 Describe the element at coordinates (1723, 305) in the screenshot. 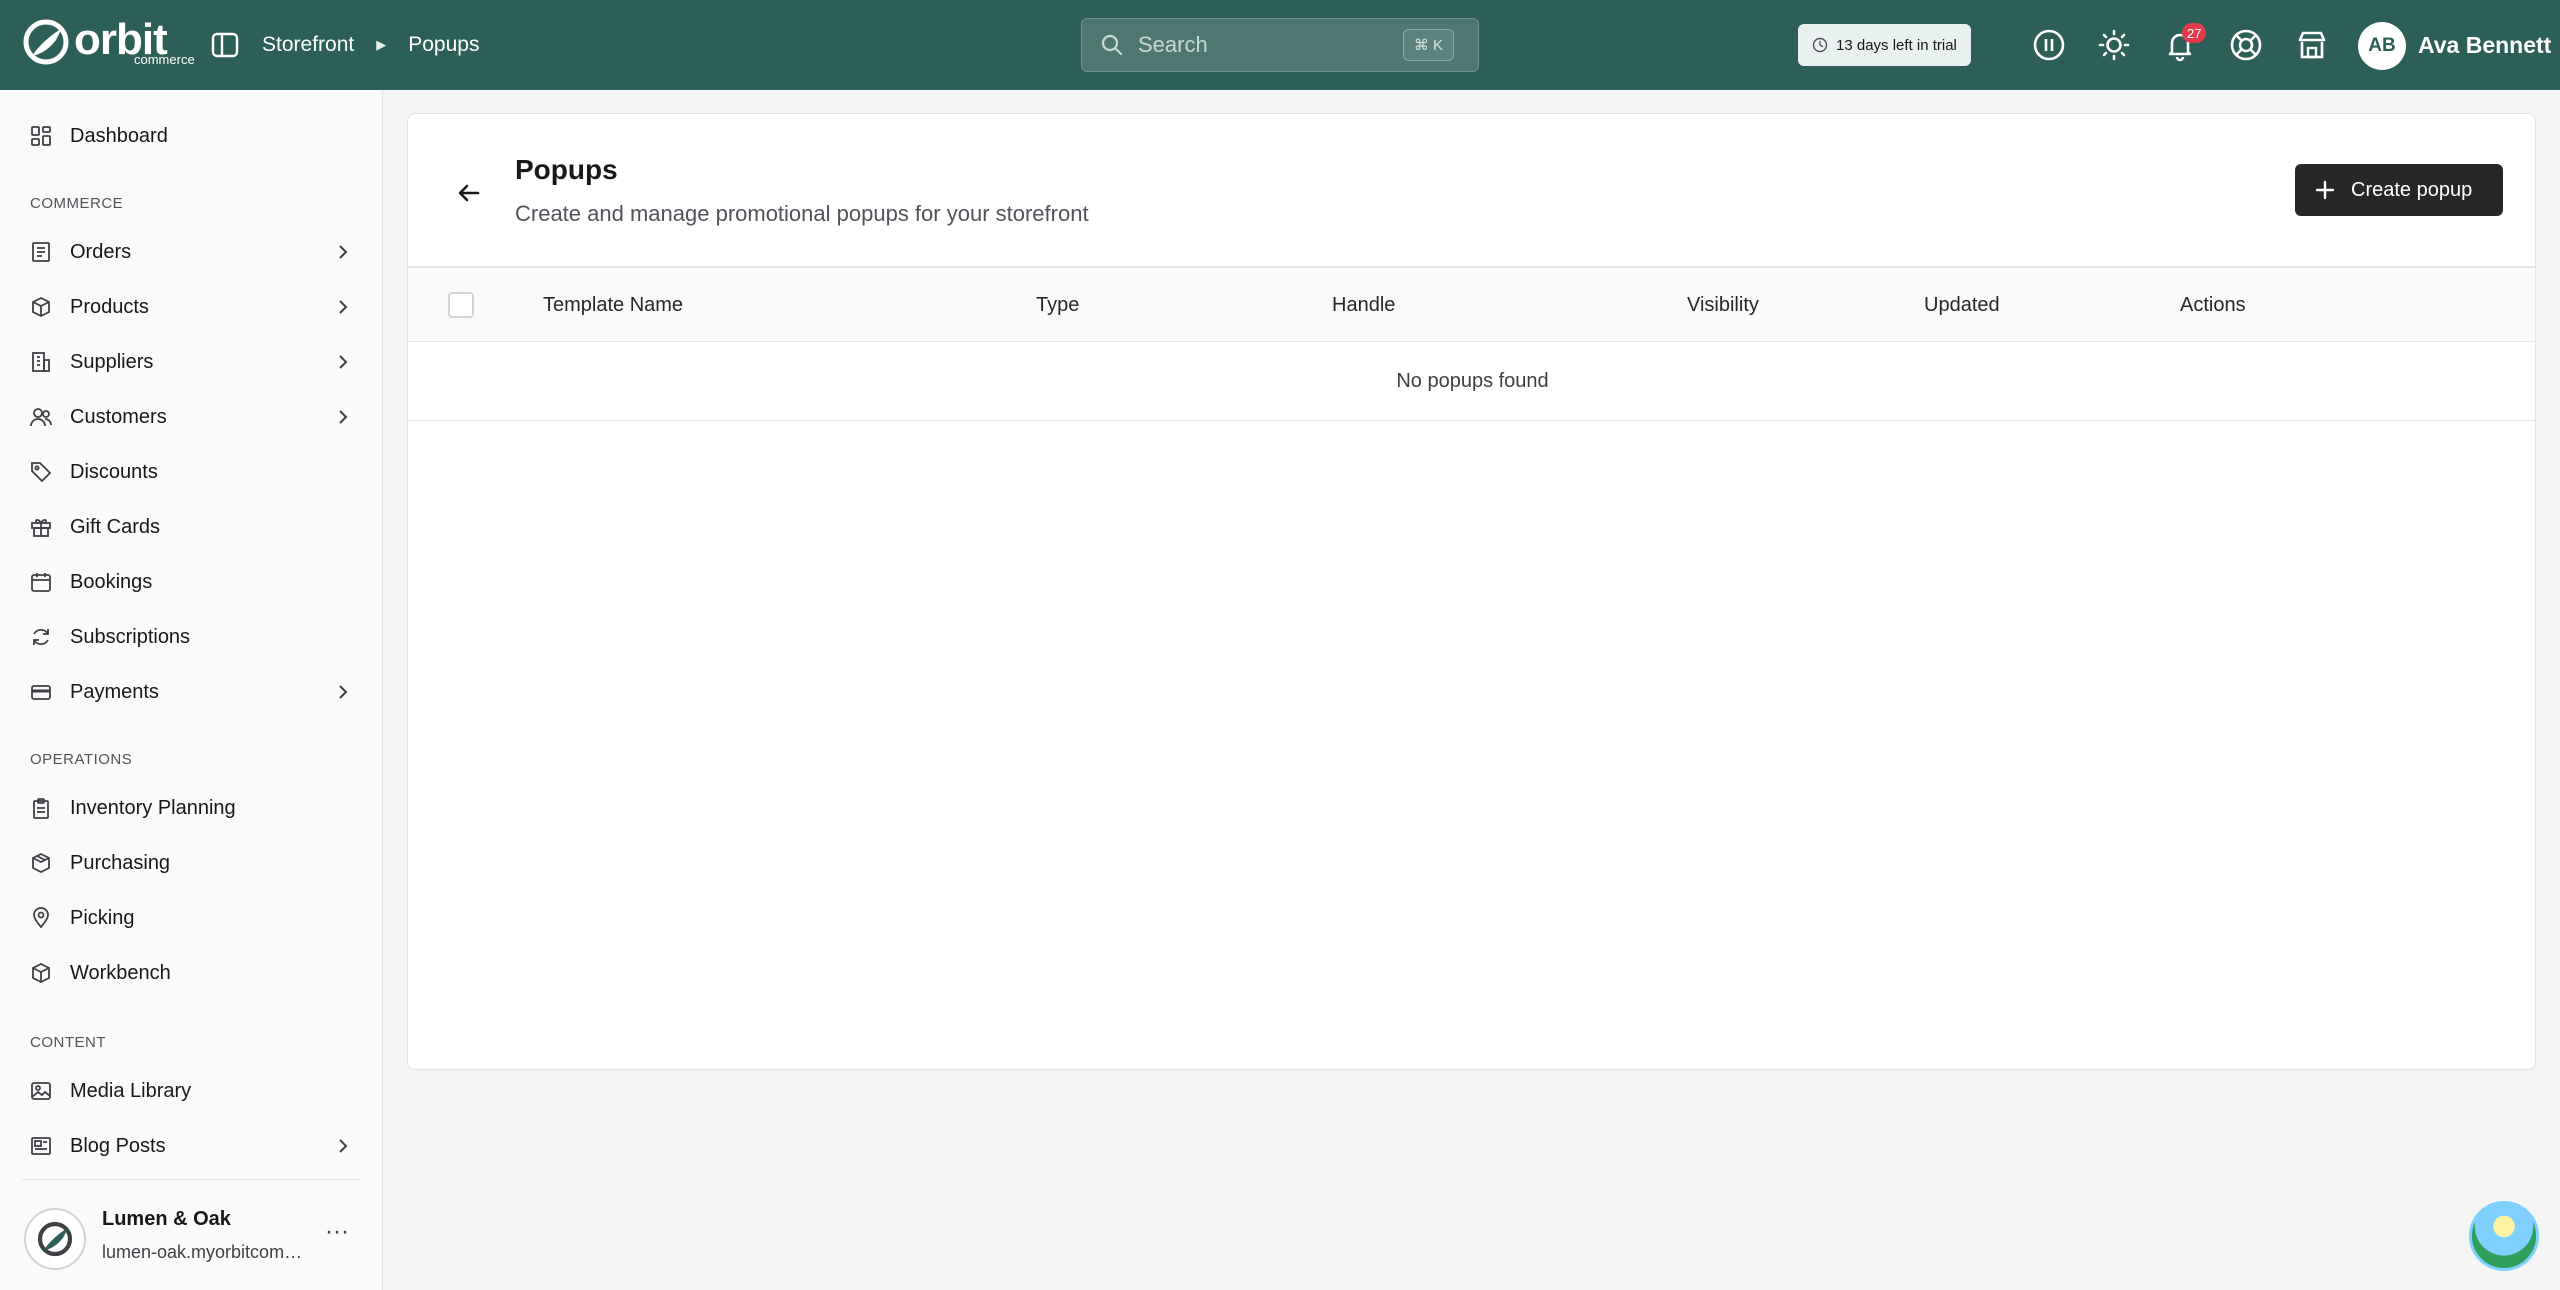

I see `column-visibility: Visibility` at that location.